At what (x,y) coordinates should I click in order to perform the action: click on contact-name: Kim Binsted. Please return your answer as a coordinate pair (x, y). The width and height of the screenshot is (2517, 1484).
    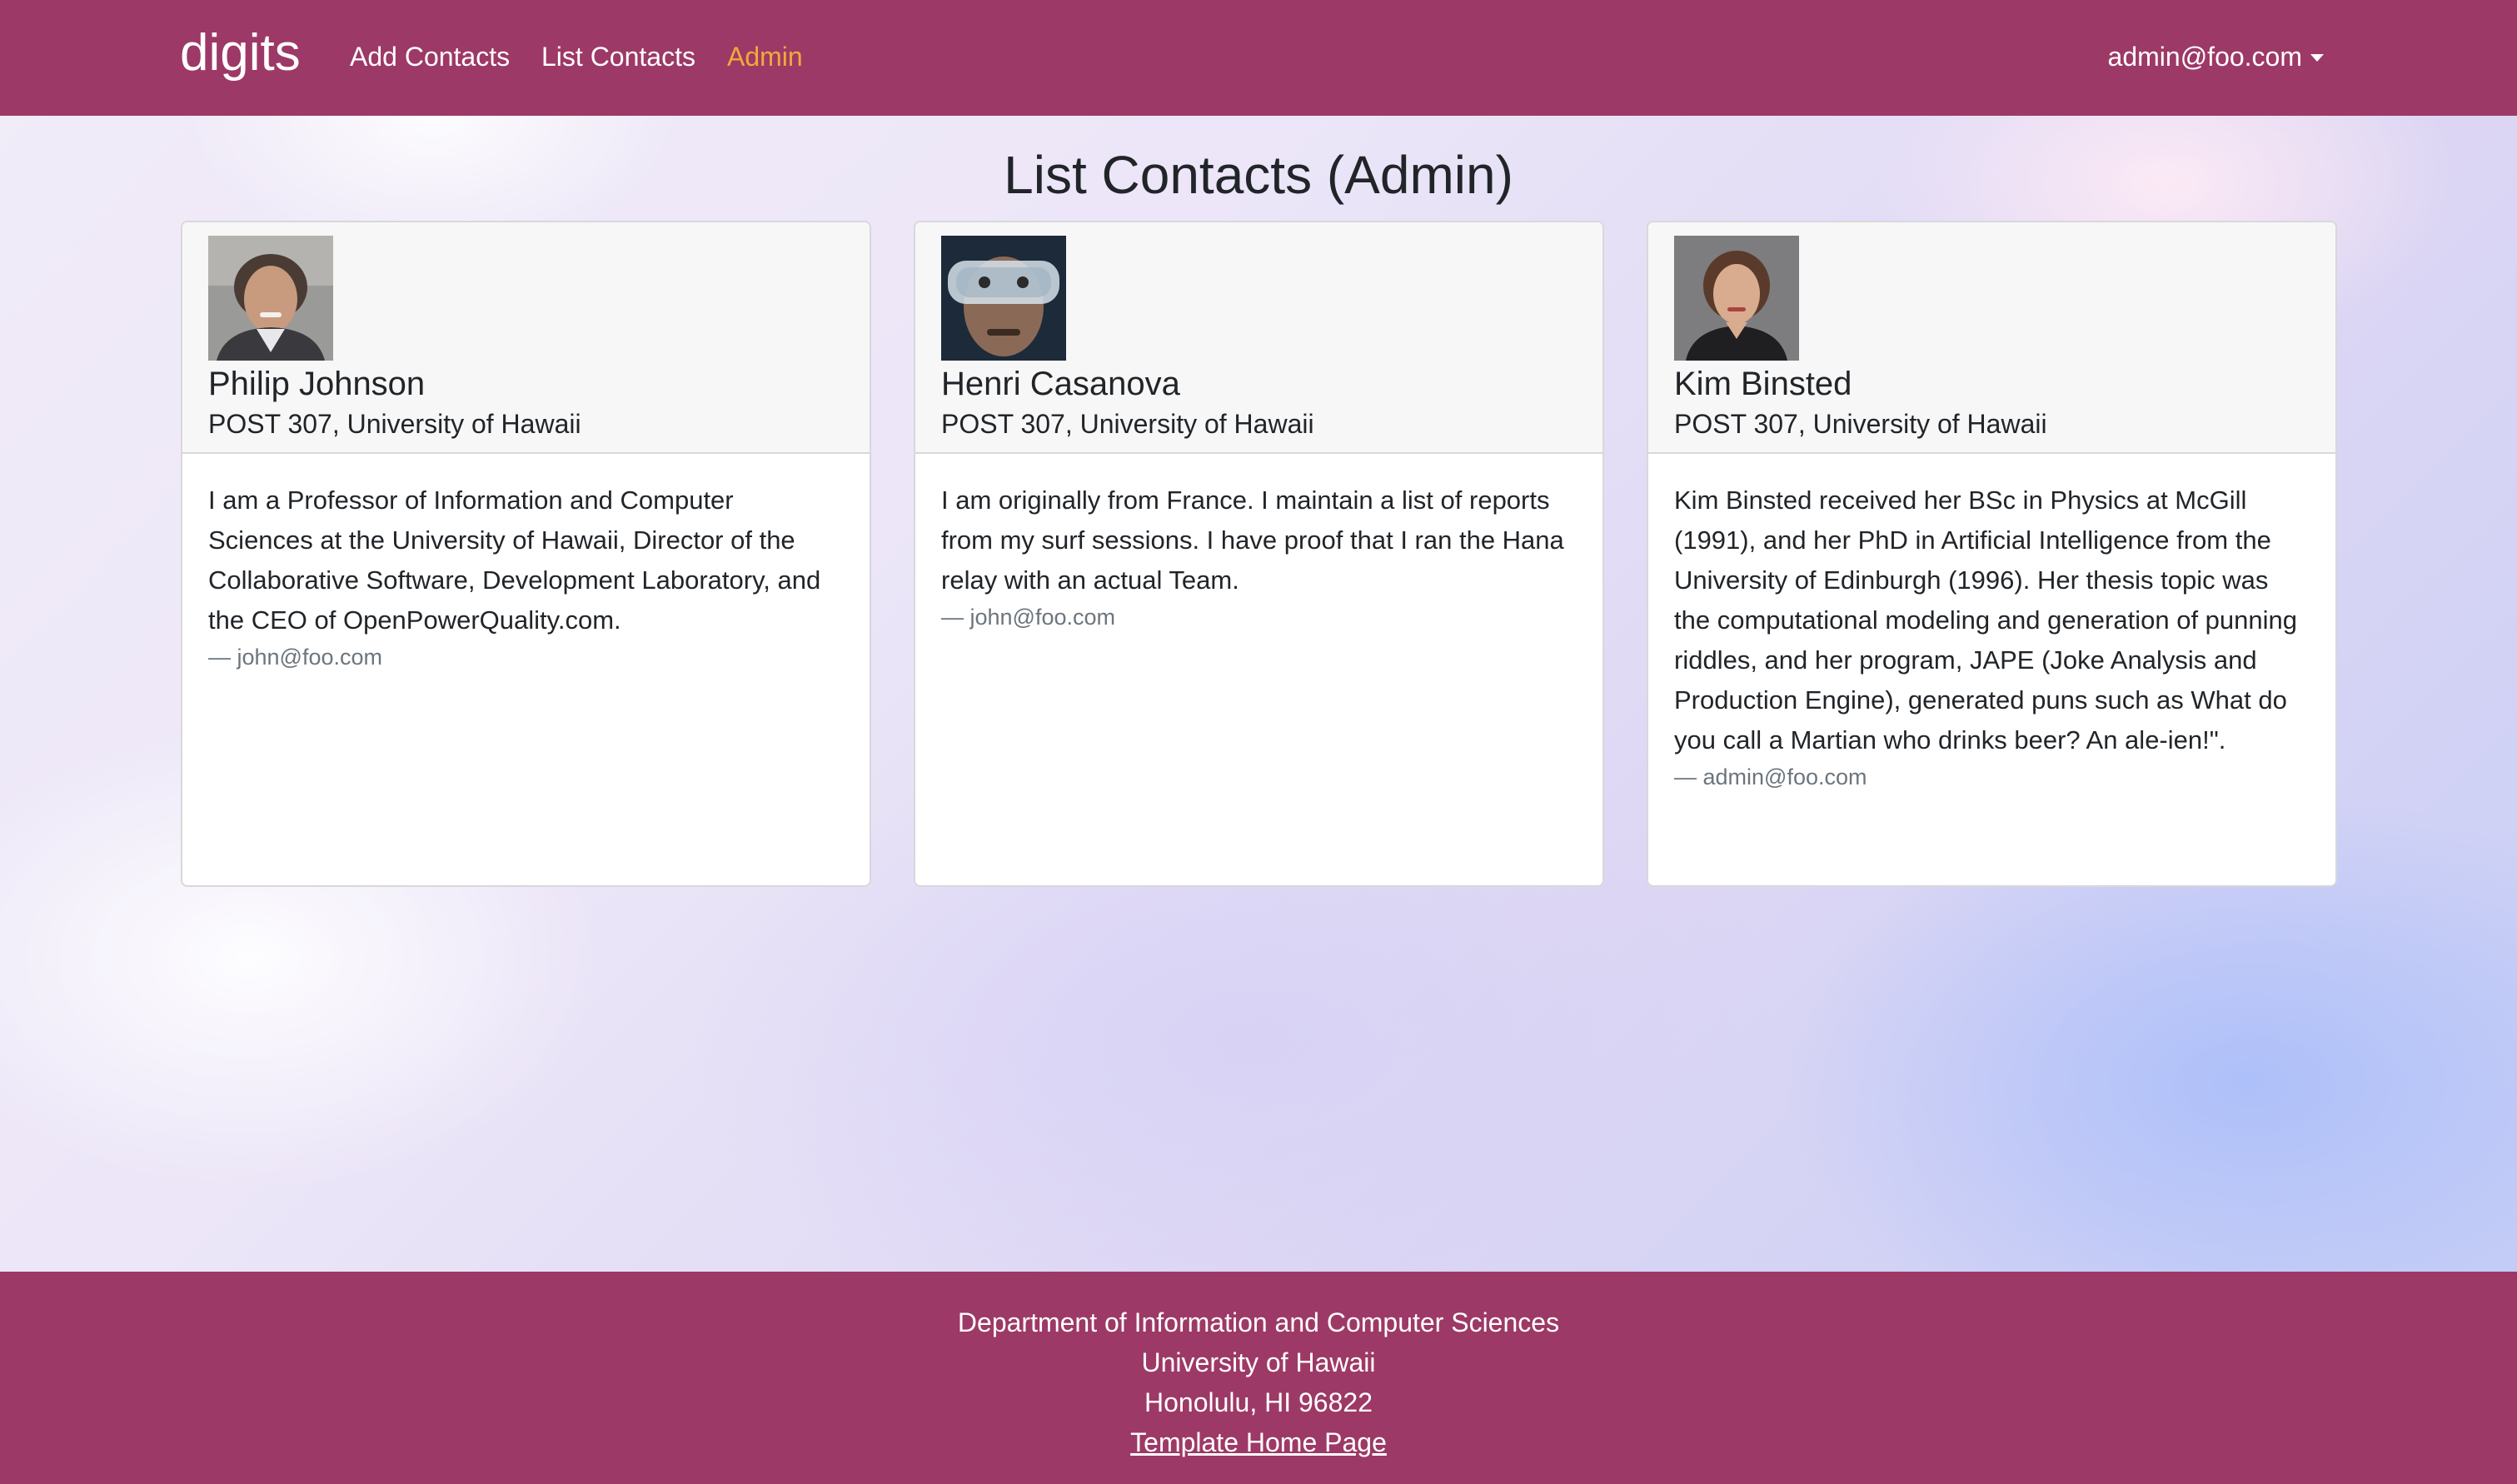
    Looking at the image, I should click on (1763, 384).